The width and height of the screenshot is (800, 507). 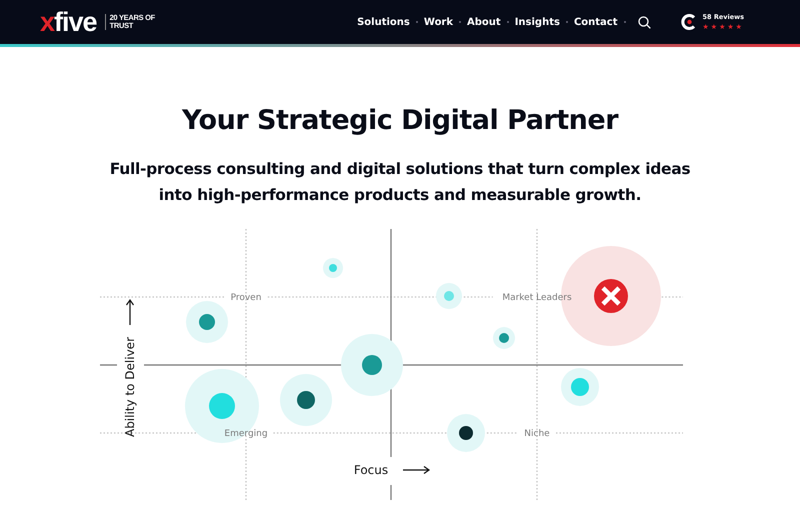 I want to click on quadrant-label: Proven, so click(x=246, y=298).